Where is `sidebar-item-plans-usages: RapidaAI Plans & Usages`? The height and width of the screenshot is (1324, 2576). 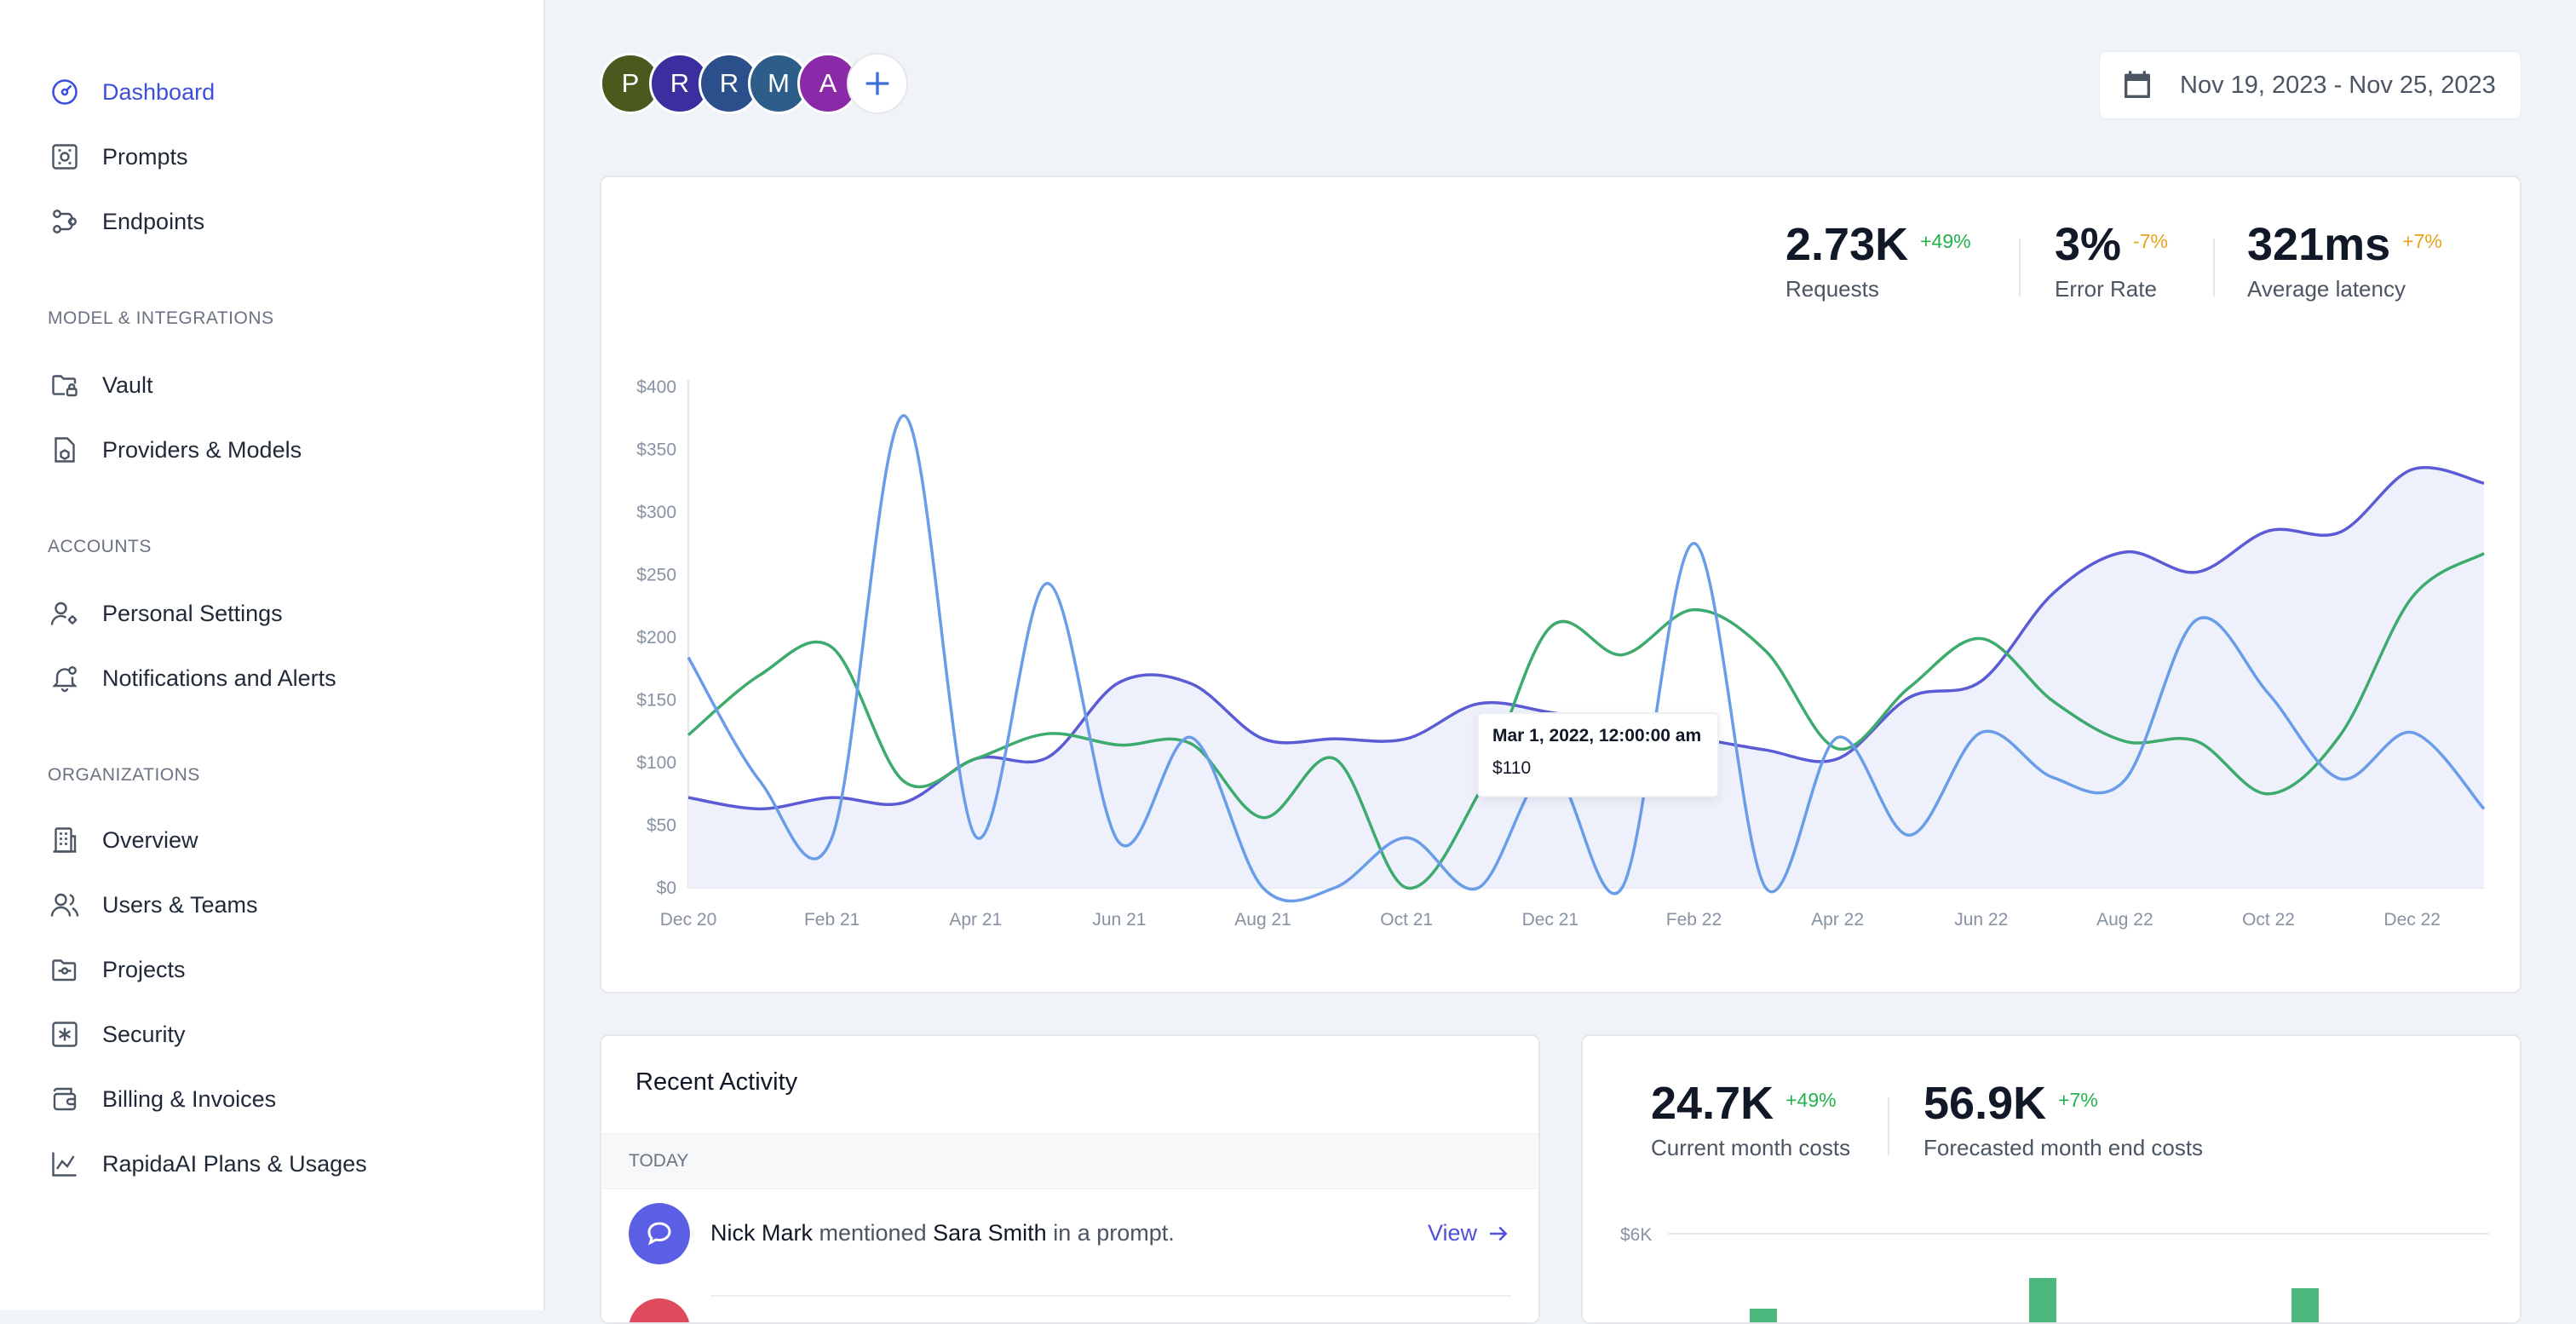 sidebar-item-plans-usages: RapidaAI Plans & Usages is located at coordinates (208, 1163).